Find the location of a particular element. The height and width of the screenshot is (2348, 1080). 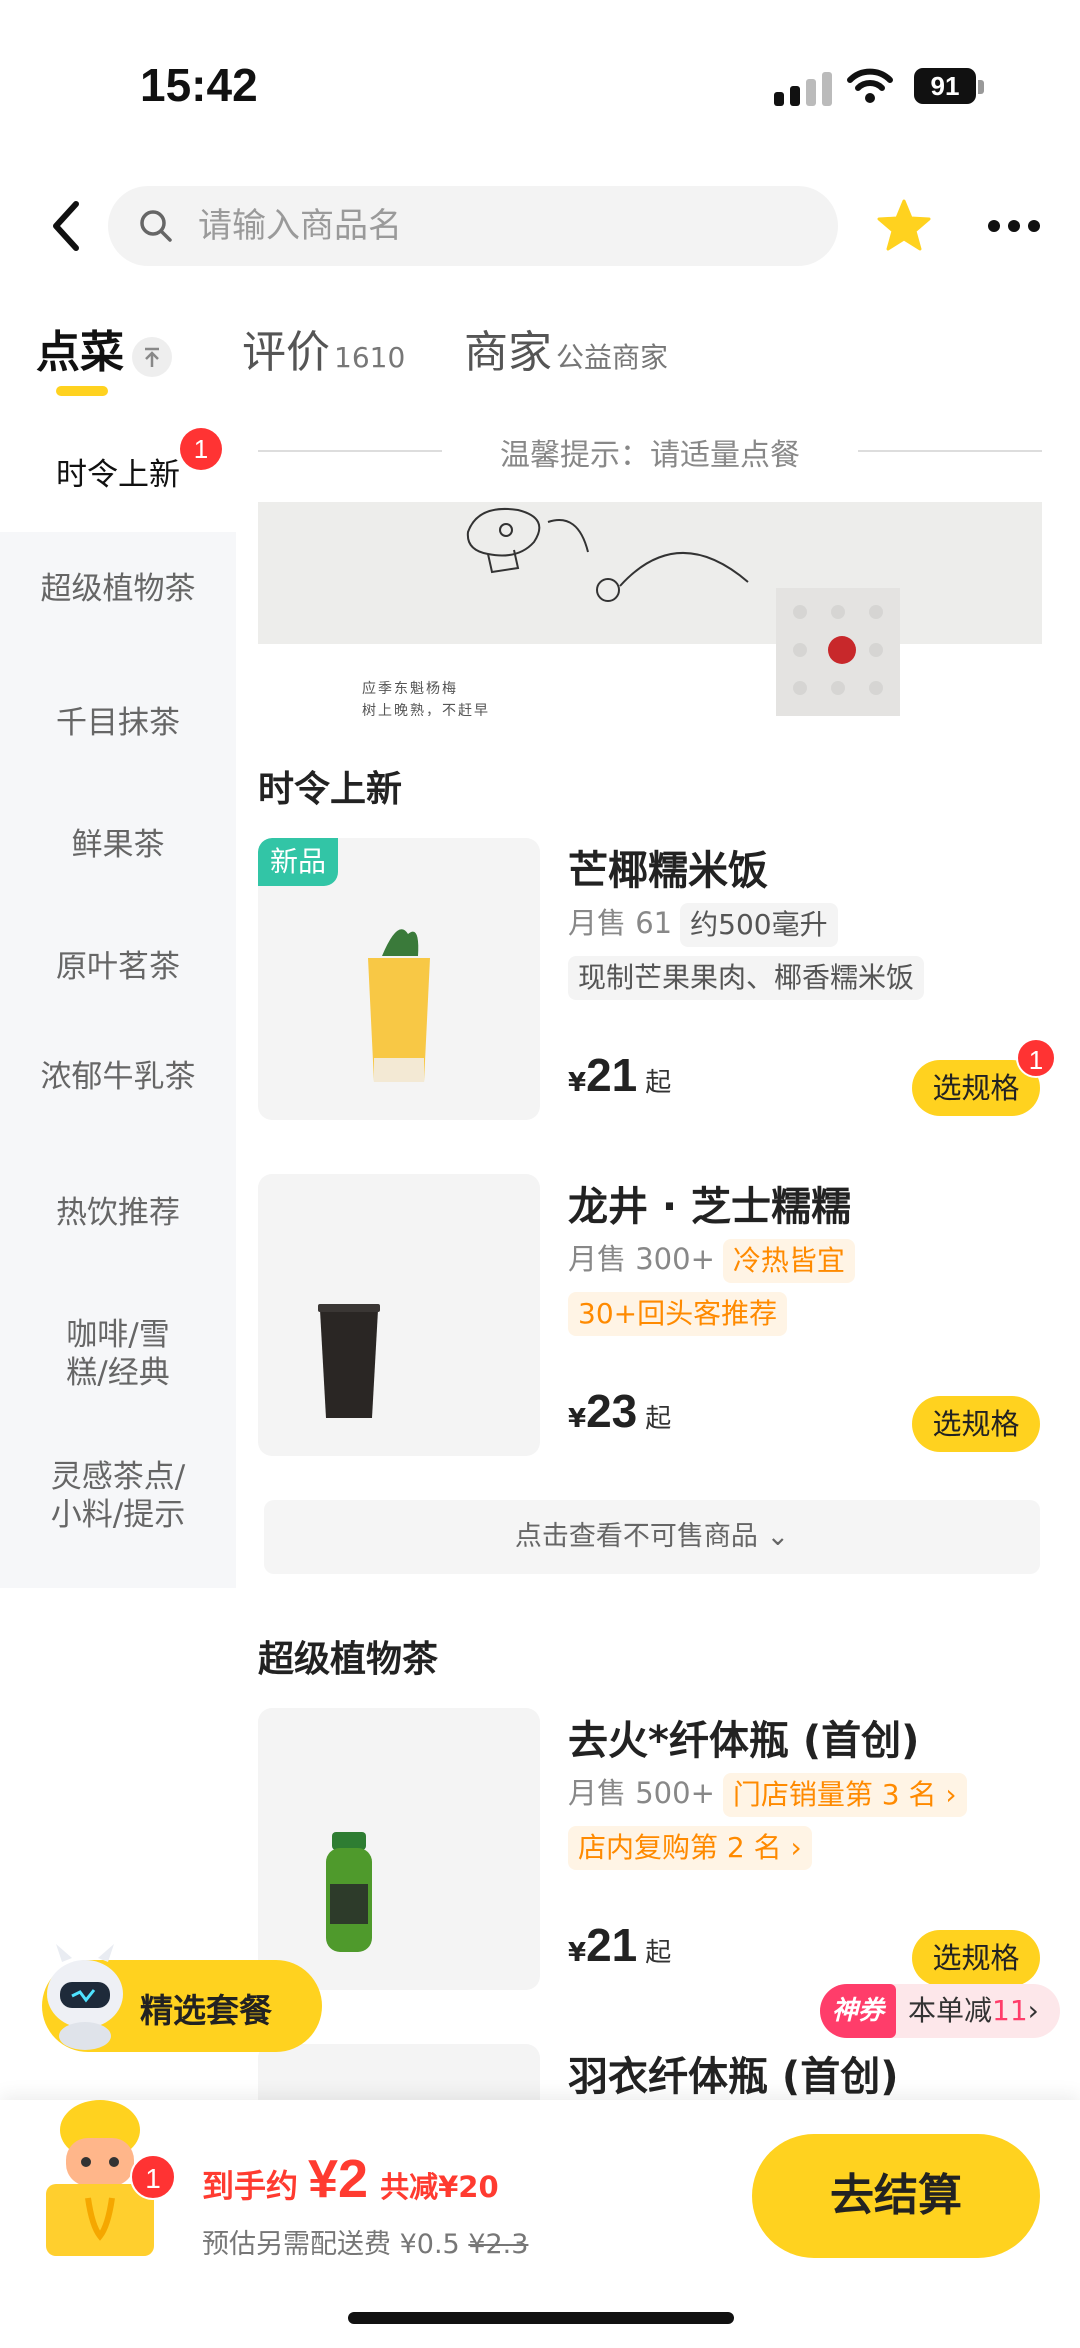

tab-bar: 点菜 评价 1610 商家 公益商家 is located at coordinates (540, 361).